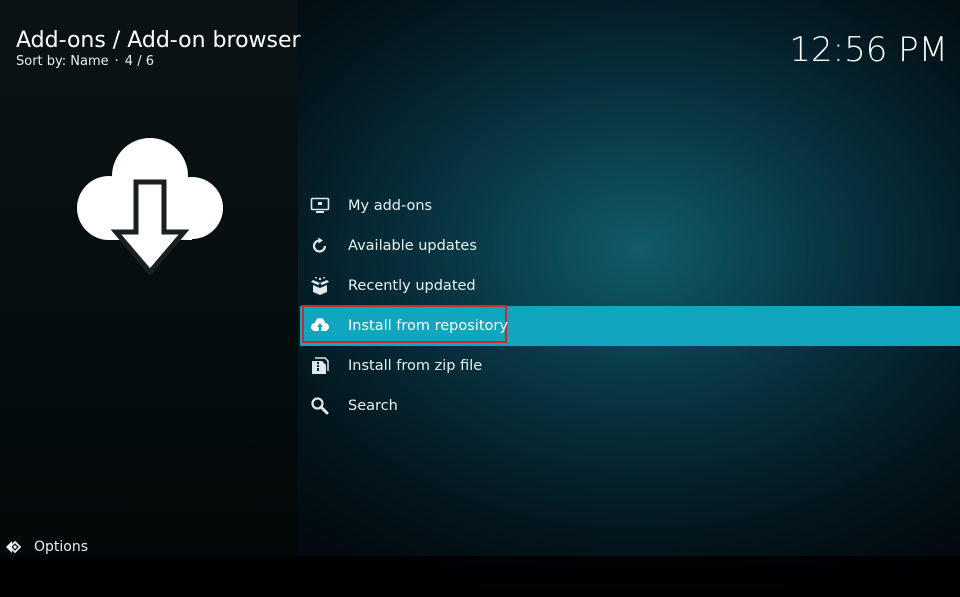  I want to click on clock: 12:56 PM, so click(868, 50).